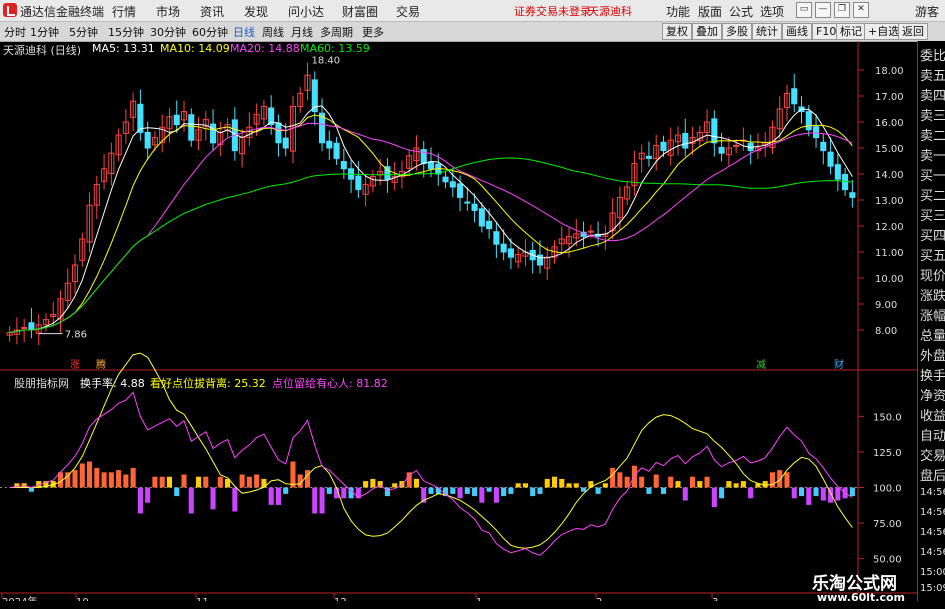  I want to click on price-tick-label: 14.00, so click(889, 175).